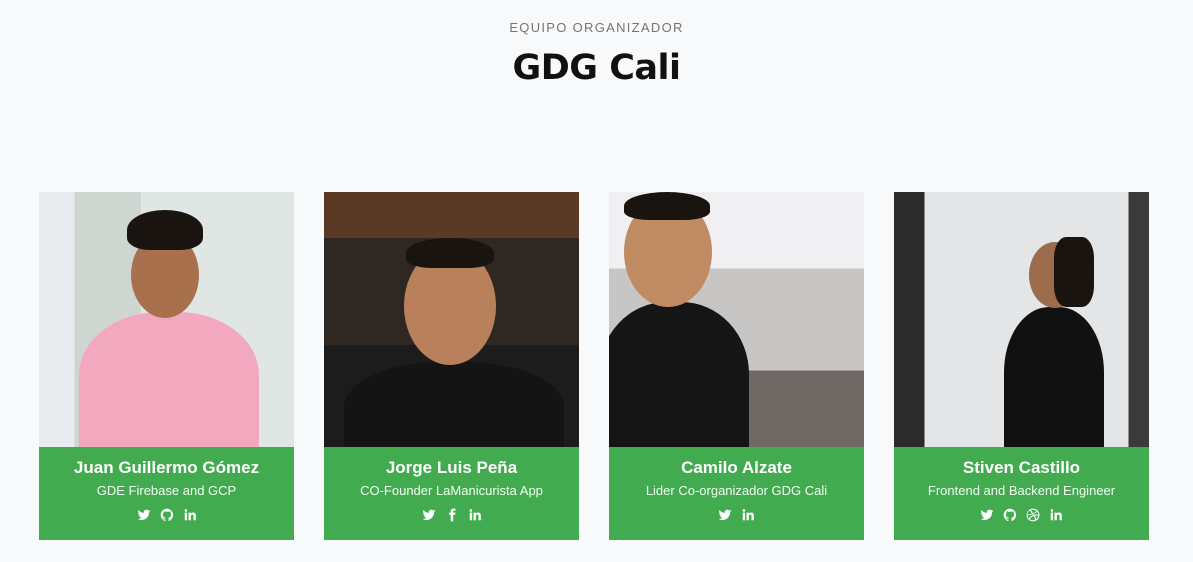  What do you see at coordinates (451, 490) in the screenshot?
I see `member-role: CO-Founder LaManicurista App` at bounding box center [451, 490].